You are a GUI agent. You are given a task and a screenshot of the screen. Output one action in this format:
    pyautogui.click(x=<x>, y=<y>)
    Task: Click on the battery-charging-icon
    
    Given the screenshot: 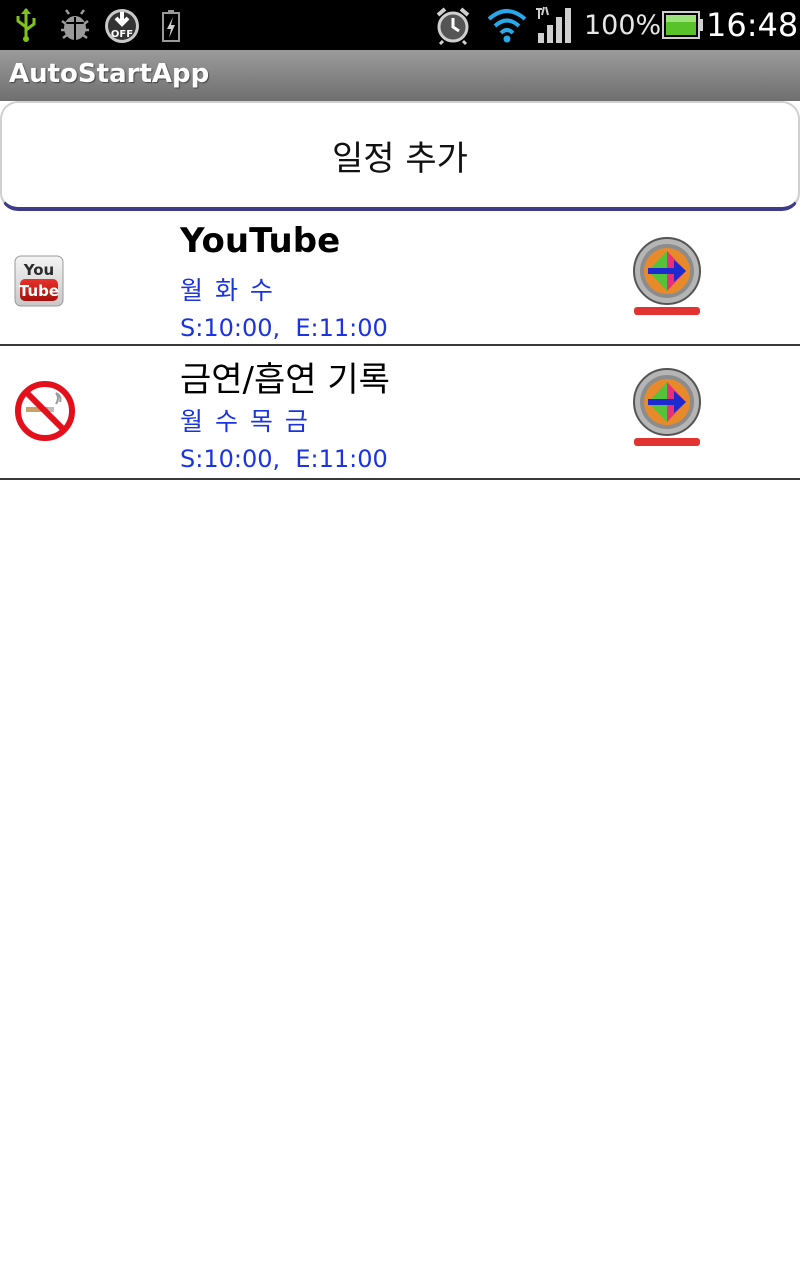 What is the action you would take?
    pyautogui.click(x=171, y=26)
    